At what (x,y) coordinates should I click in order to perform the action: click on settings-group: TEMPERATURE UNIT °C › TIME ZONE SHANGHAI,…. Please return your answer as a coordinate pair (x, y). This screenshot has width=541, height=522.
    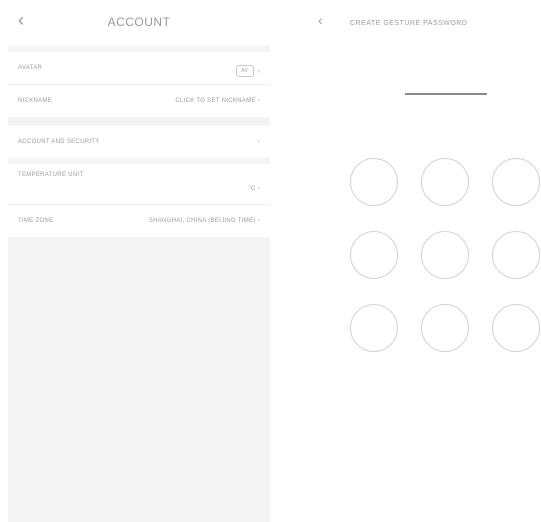
    Looking at the image, I should click on (139, 200).